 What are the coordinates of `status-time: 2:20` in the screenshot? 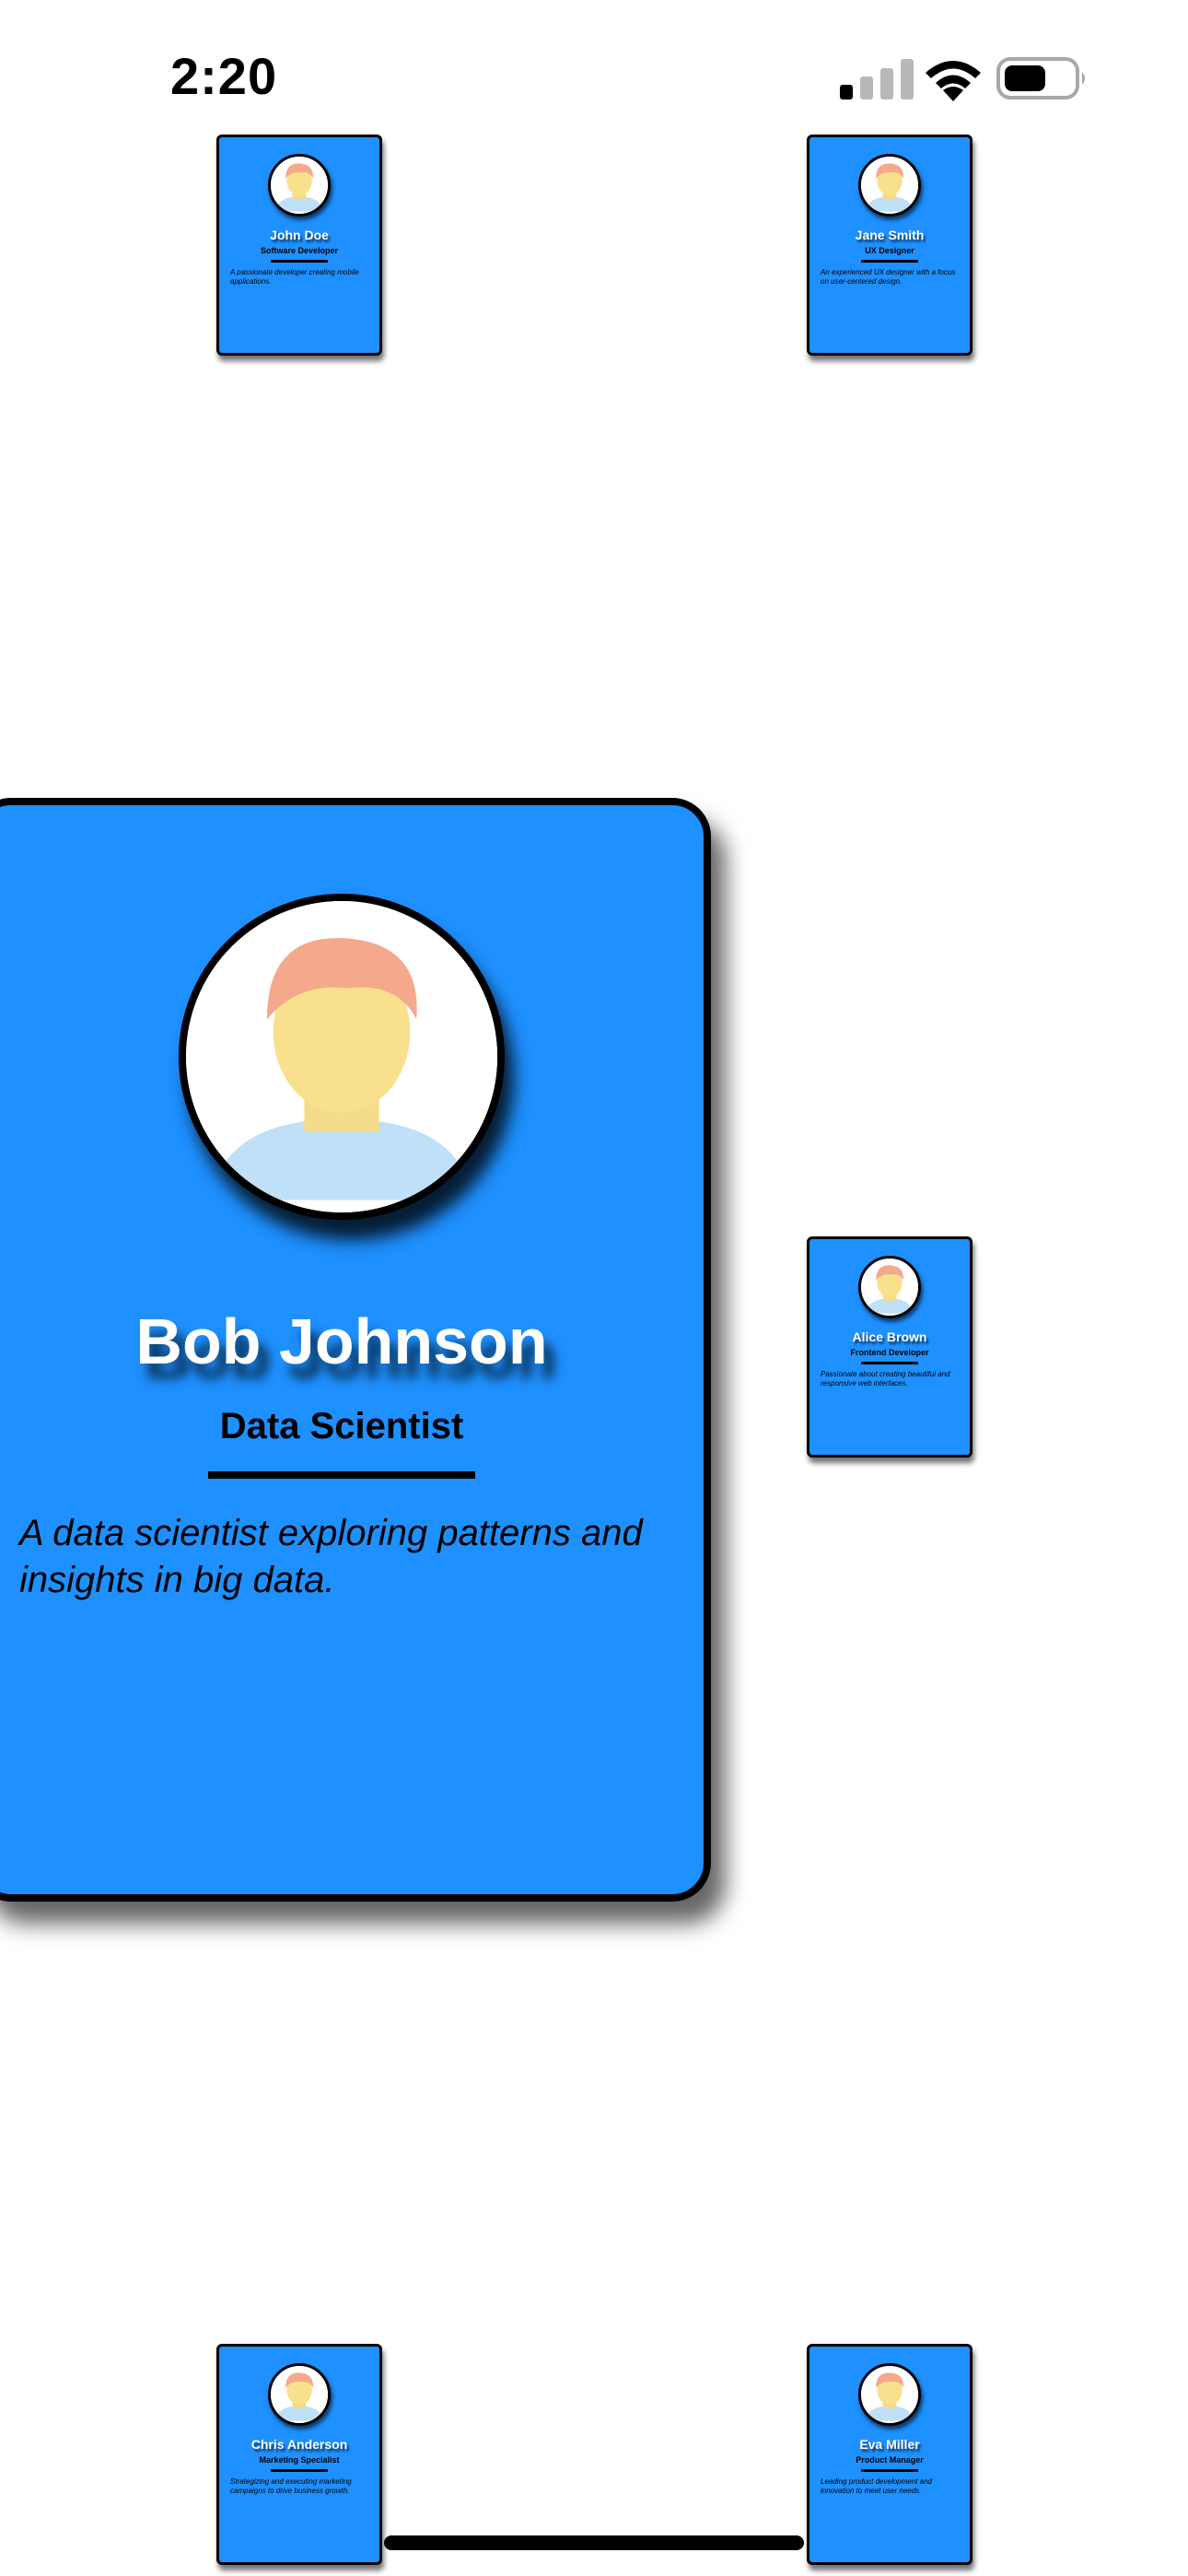 It's located at (224, 76).